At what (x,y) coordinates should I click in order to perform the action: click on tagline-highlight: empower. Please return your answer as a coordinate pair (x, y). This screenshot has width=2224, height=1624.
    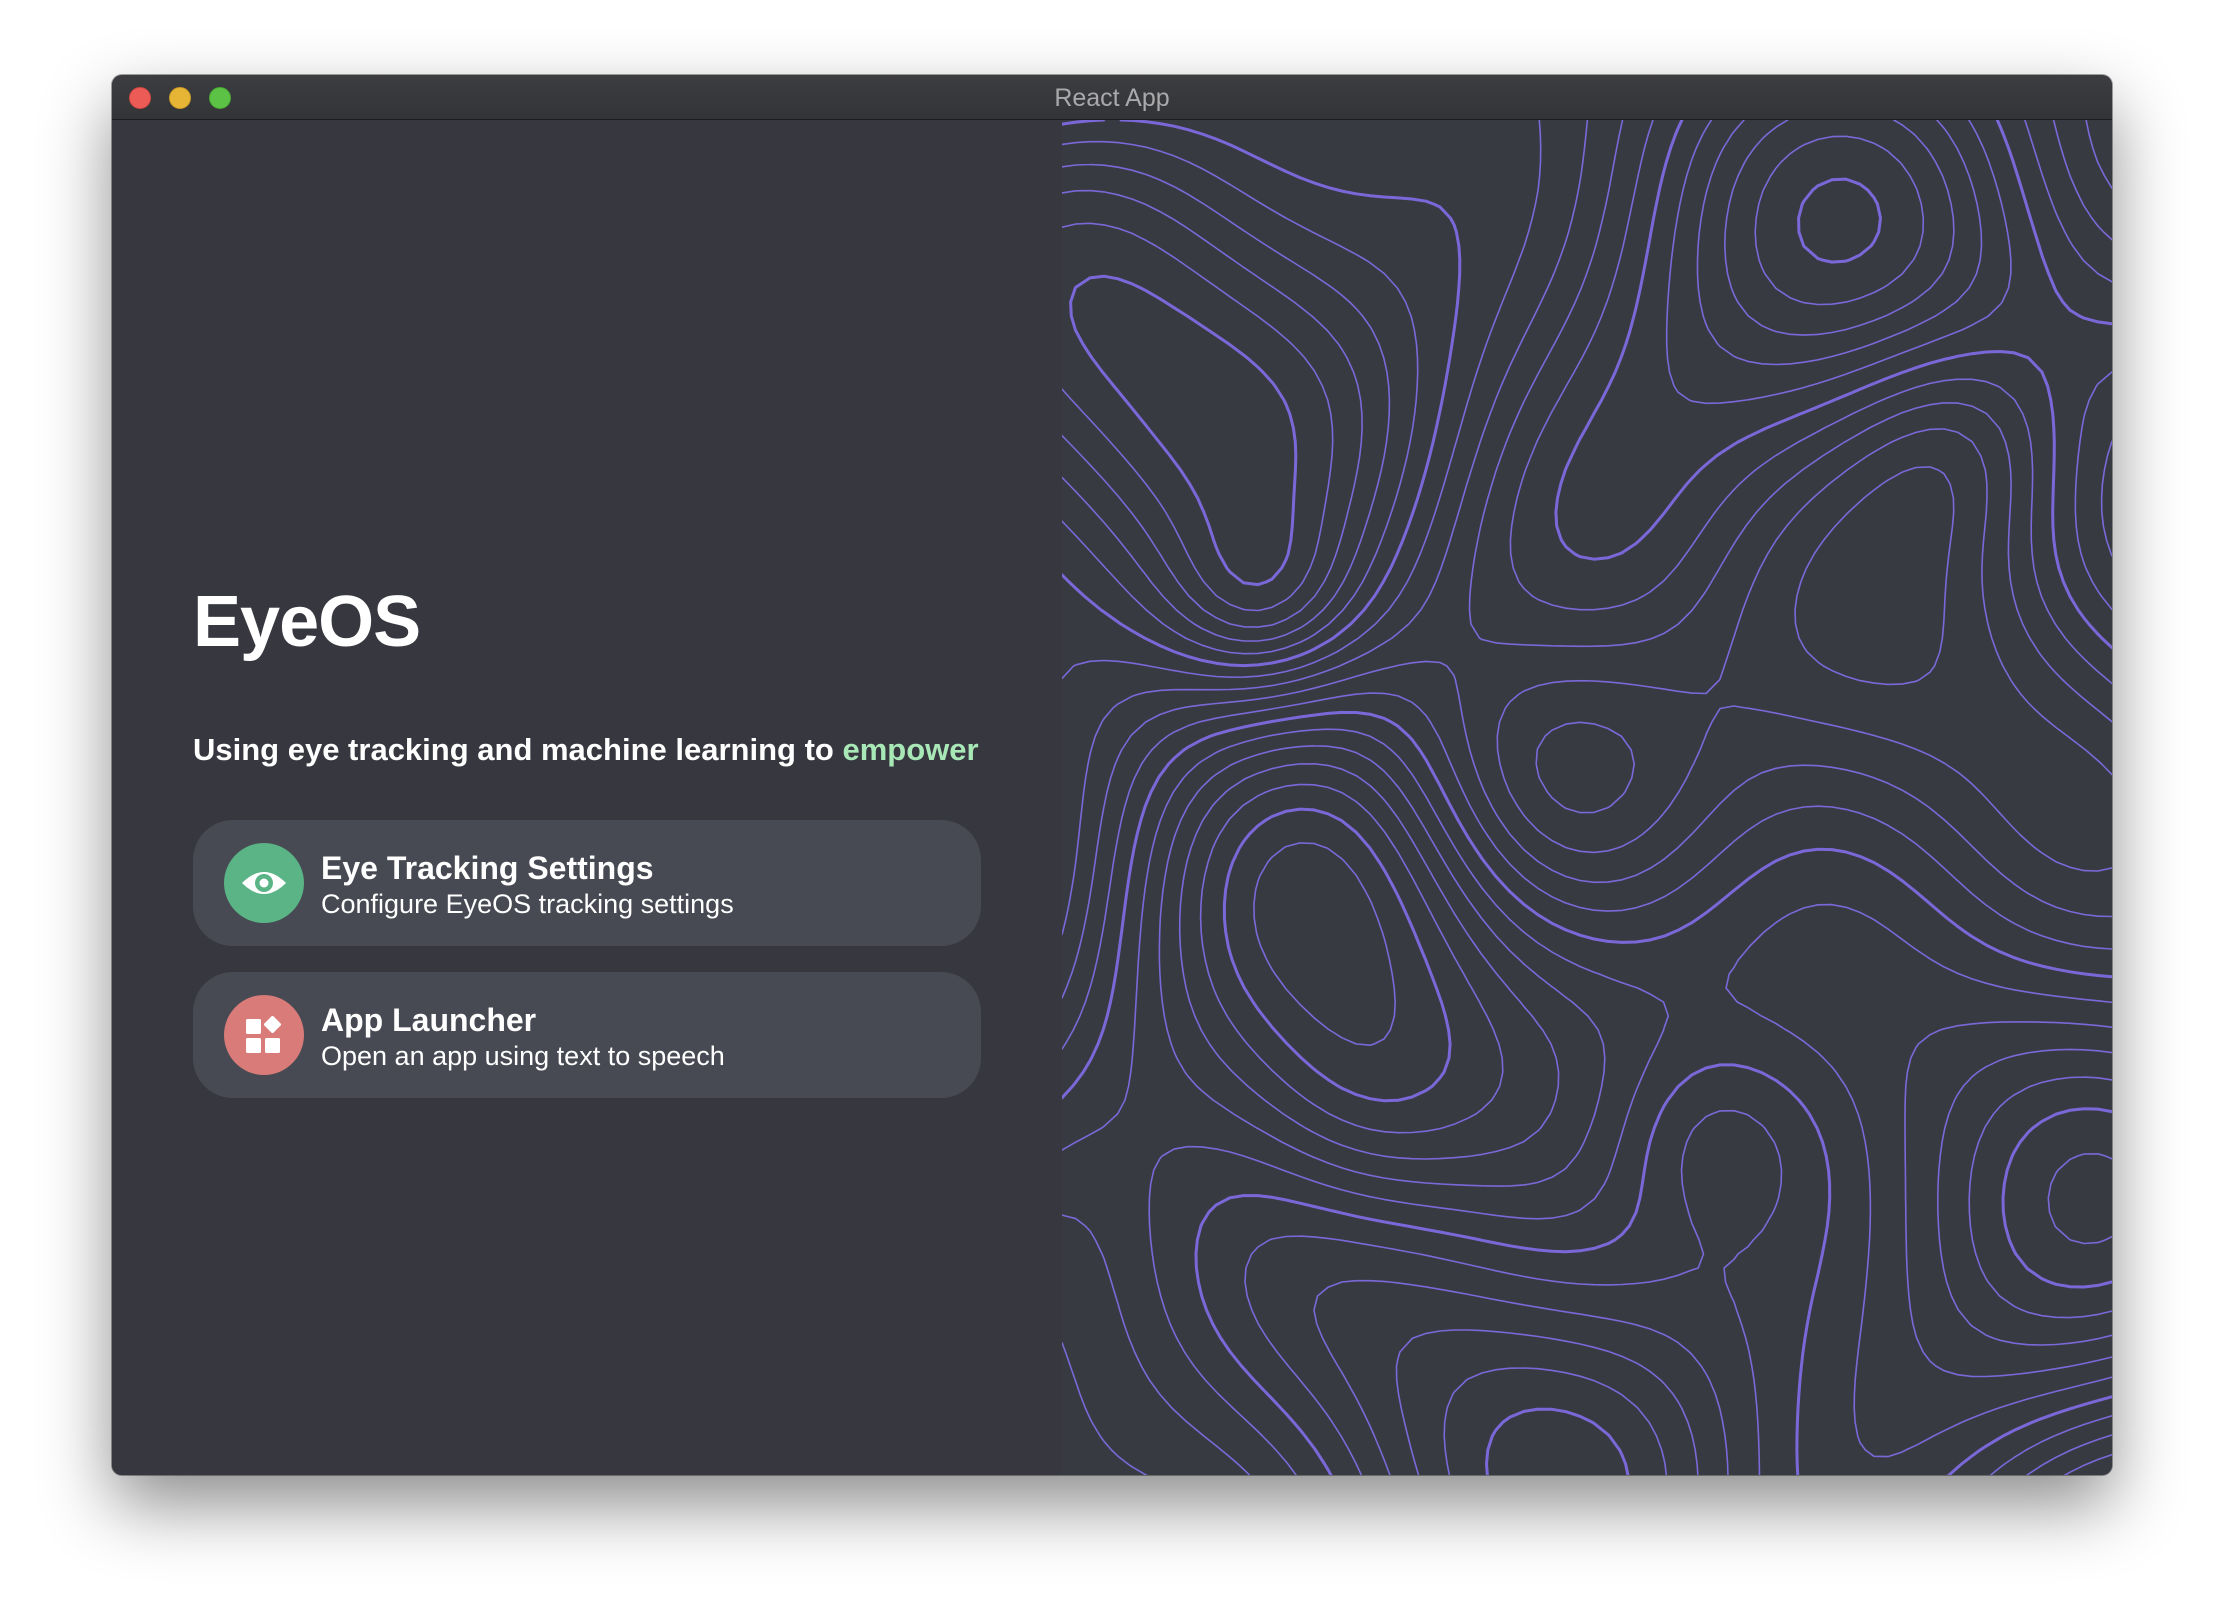
    Looking at the image, I should click on (910, 749).